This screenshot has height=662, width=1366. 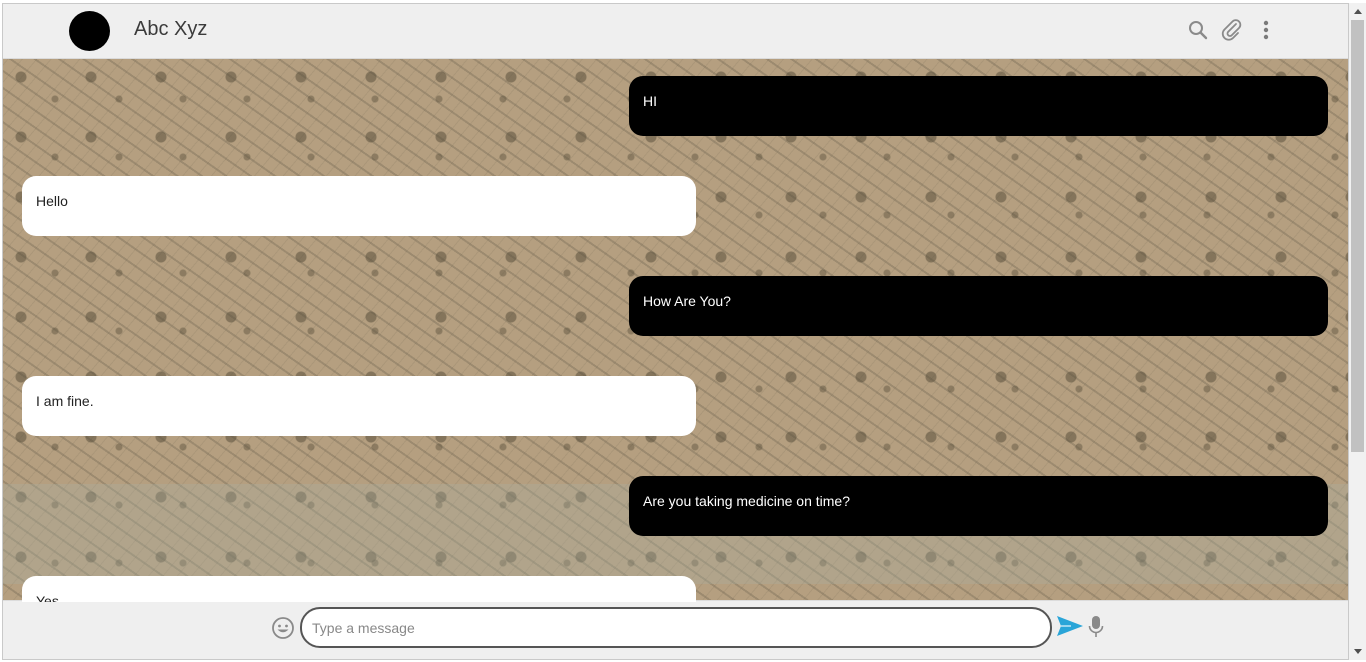 I want to click on scroll-up-arrow-icon, so click(x=1357, y=11).